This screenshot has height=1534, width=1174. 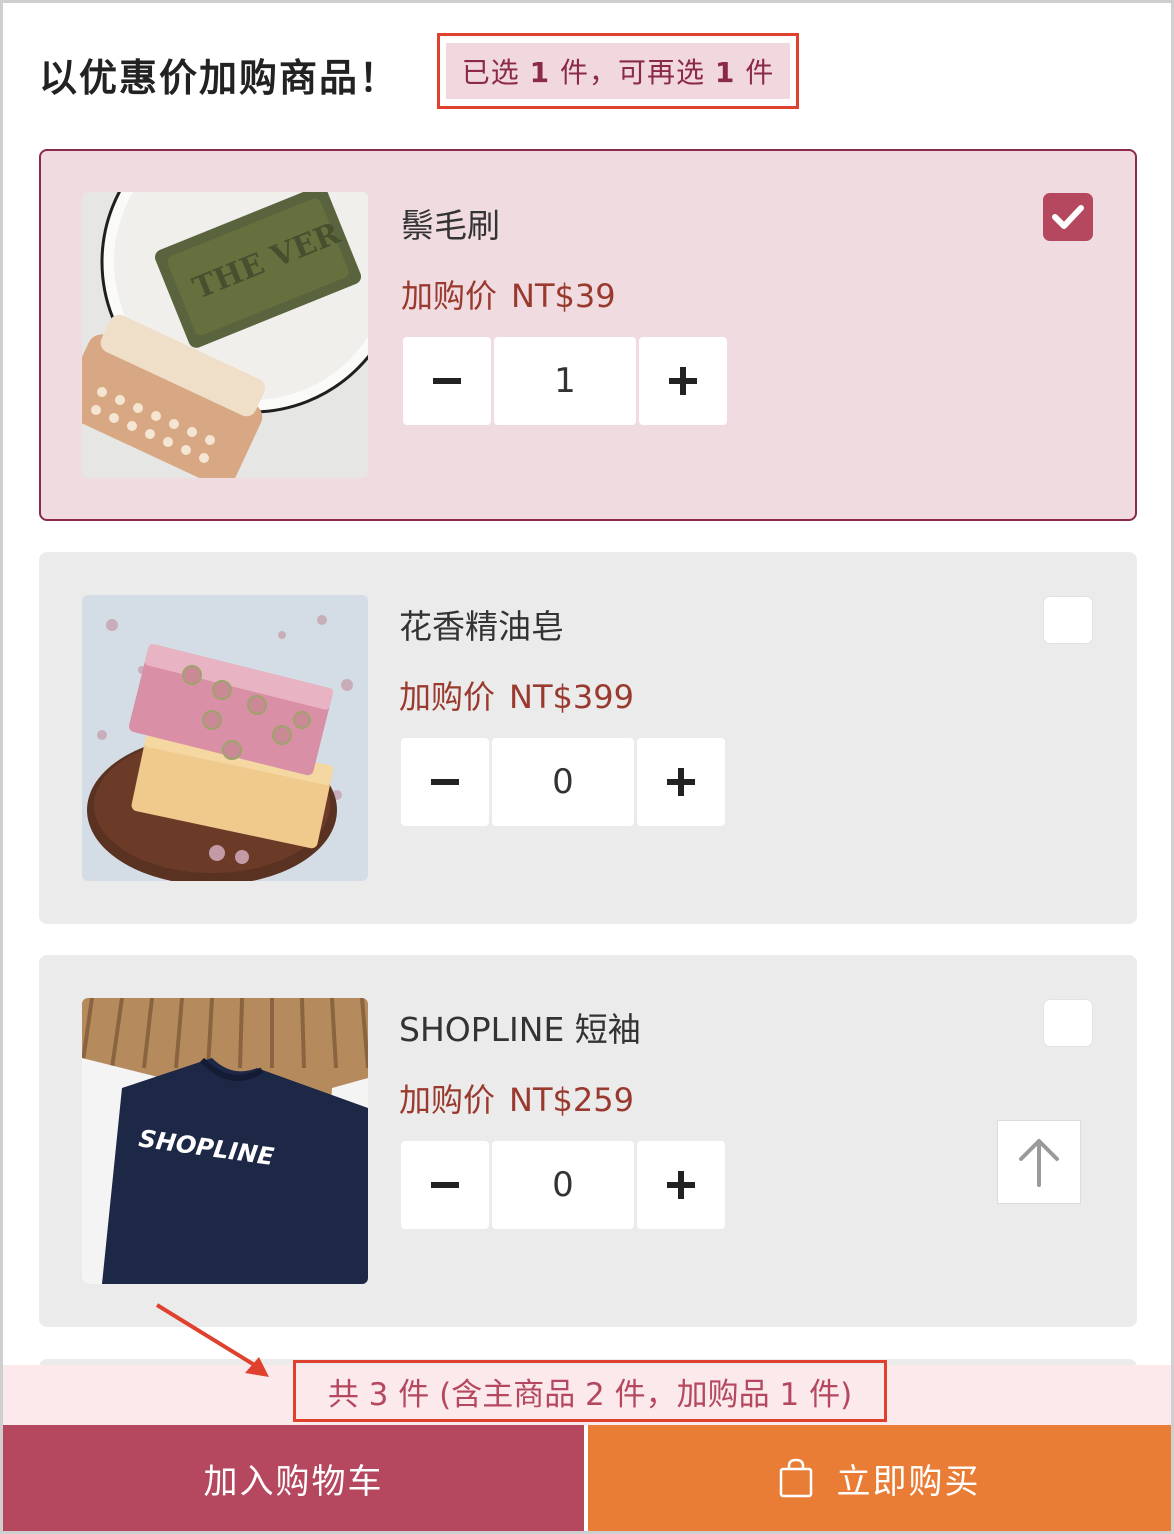 What do you see at coordinates (540, 72) in the screenshot?
I see `selected-count: 1` at bounding box center [540, 72].